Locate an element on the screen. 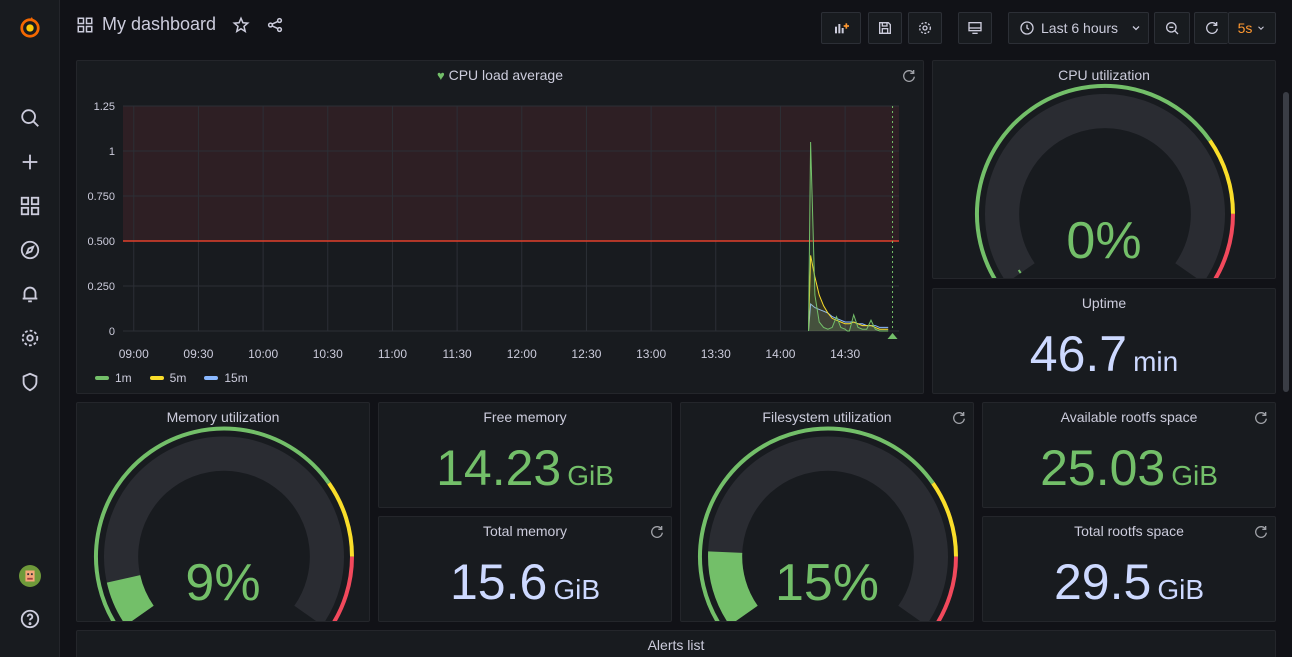  legend-label: 1m is located at coordinates (123, 378).